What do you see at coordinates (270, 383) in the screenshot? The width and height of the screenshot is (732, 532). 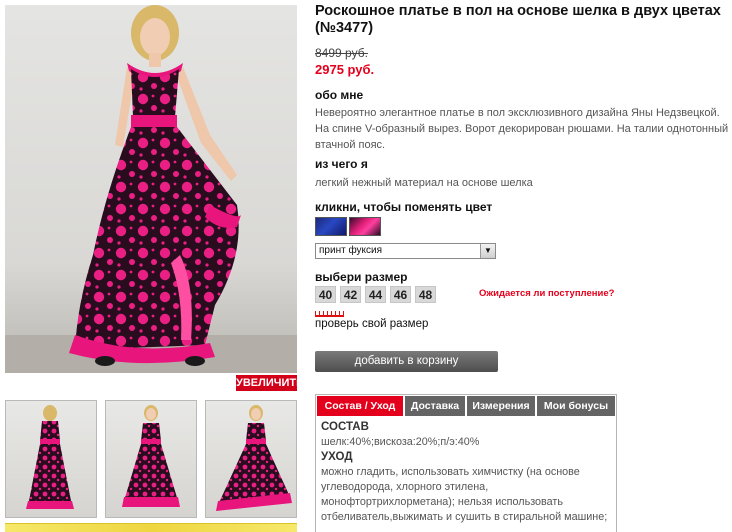 I see `zoom-button: УВЕЛИЧИТЬ` at bounding box center [270, 383].